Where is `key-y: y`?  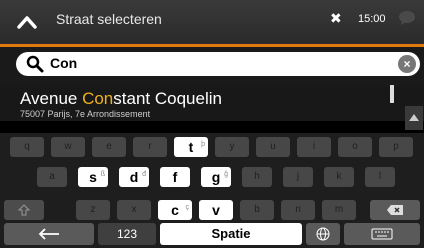 key-y: y is located at coordinates (232, 147).